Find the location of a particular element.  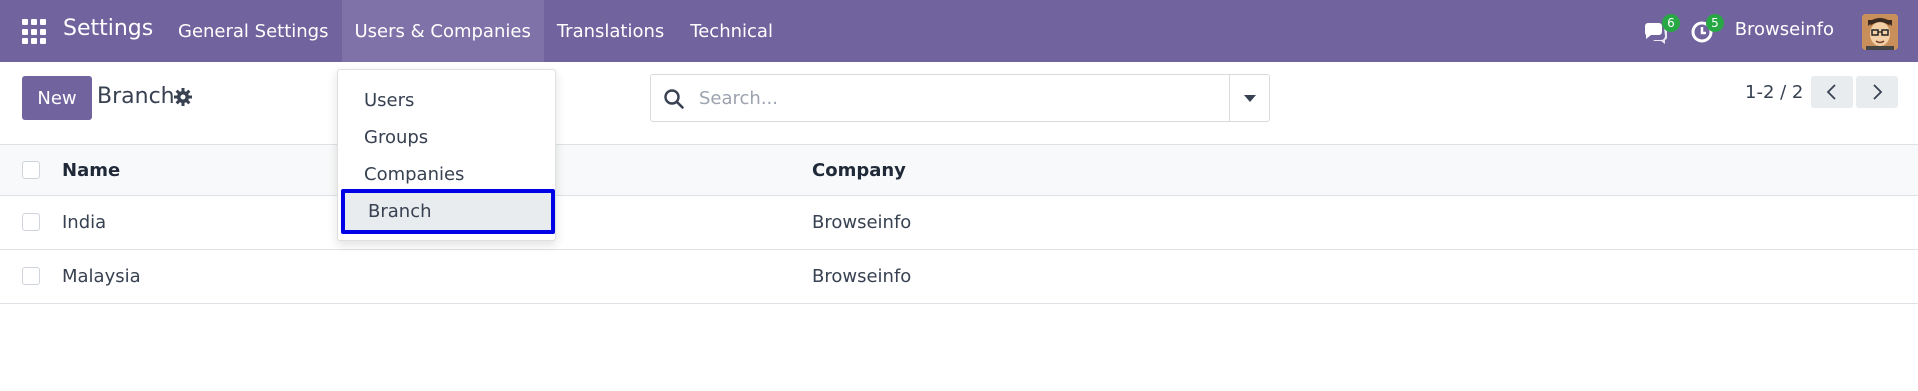

table-header: Name Company is located at coordinates (959, 170).